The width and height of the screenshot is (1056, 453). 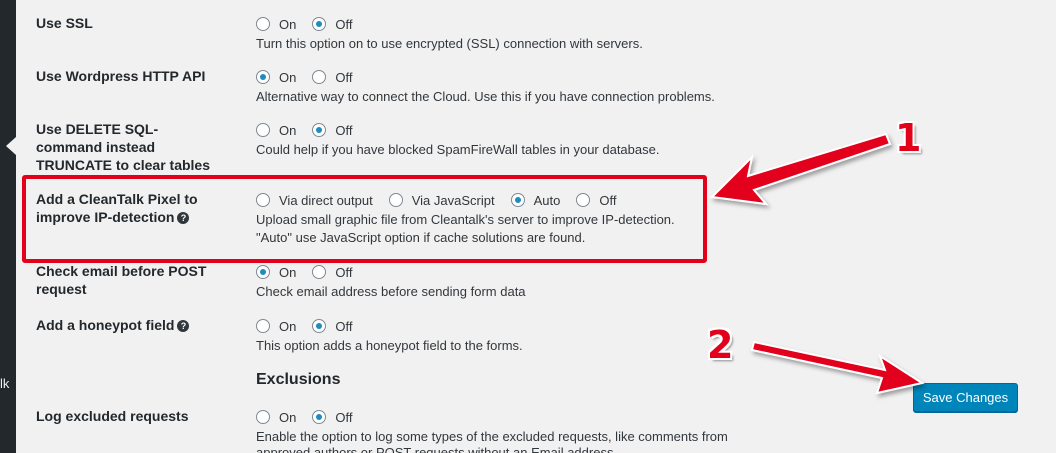 I want to click on annotation-arrows, so click(x=817, y=263).